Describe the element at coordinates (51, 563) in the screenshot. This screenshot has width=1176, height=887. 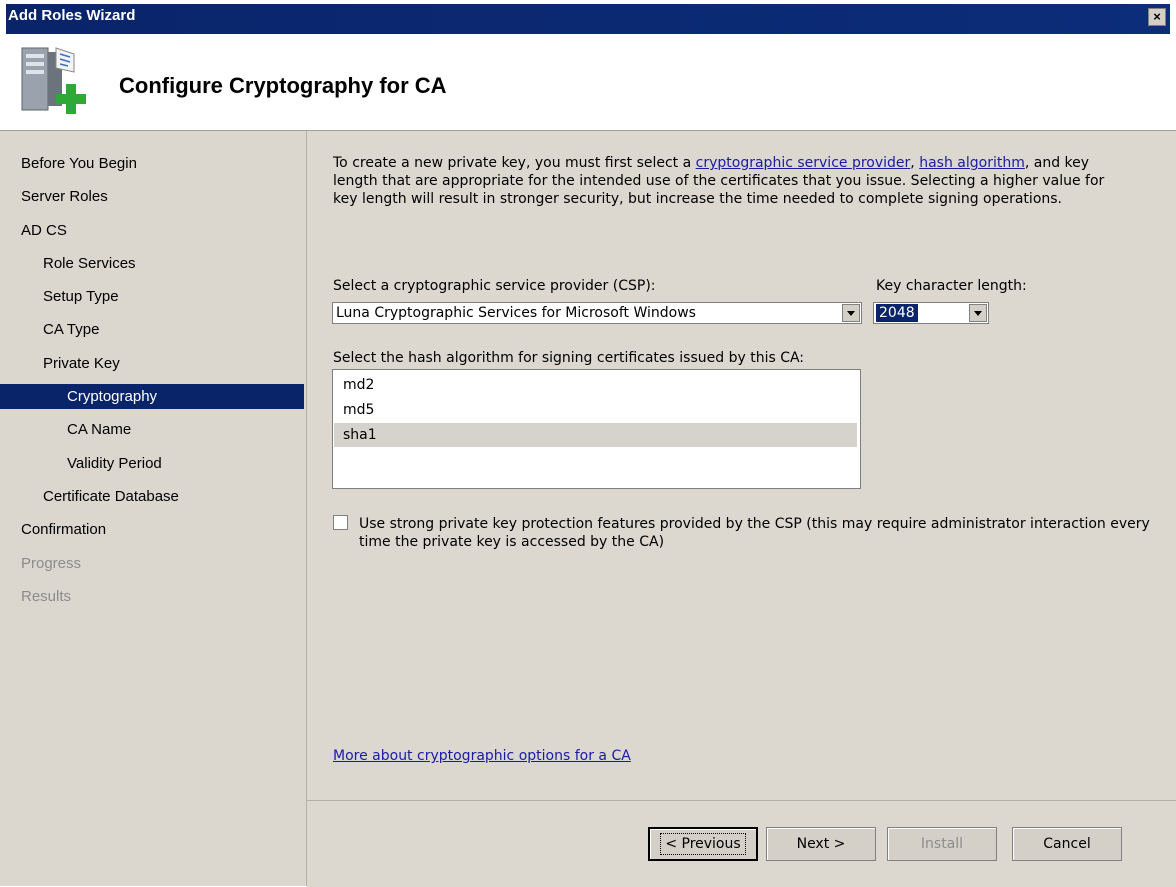
I see `sidebar-item-progress: Progress` at that location.